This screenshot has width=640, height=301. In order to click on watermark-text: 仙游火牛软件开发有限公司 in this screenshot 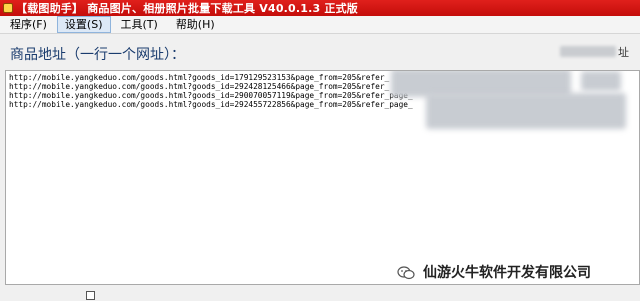, I will do `click(507, 273)`.